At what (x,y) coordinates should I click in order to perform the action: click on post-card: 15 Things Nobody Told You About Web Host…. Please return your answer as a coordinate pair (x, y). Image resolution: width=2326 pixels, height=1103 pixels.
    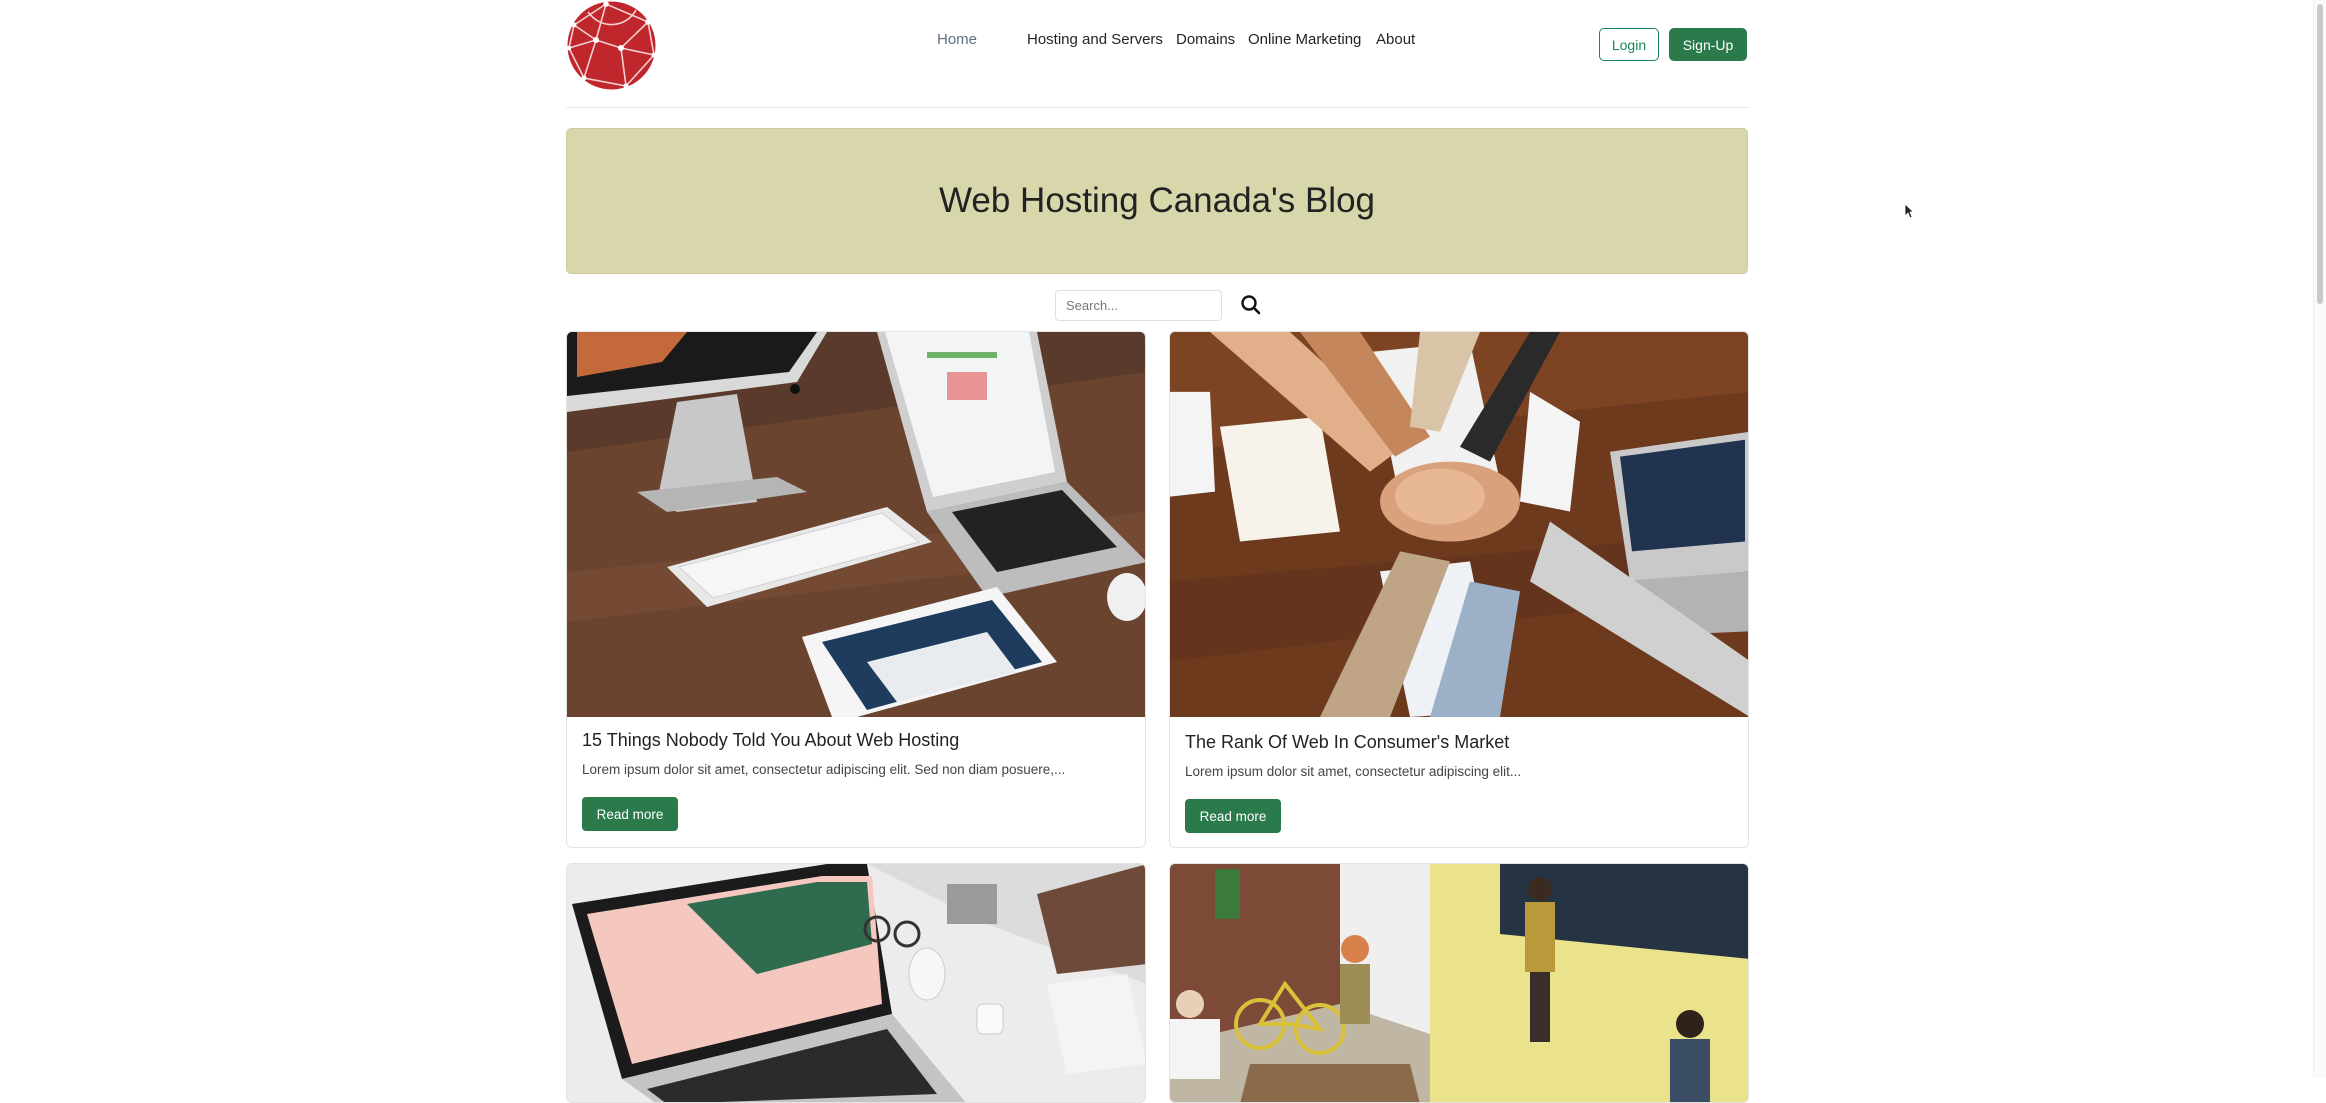
    Looking at the image, I should click on (856, 589).